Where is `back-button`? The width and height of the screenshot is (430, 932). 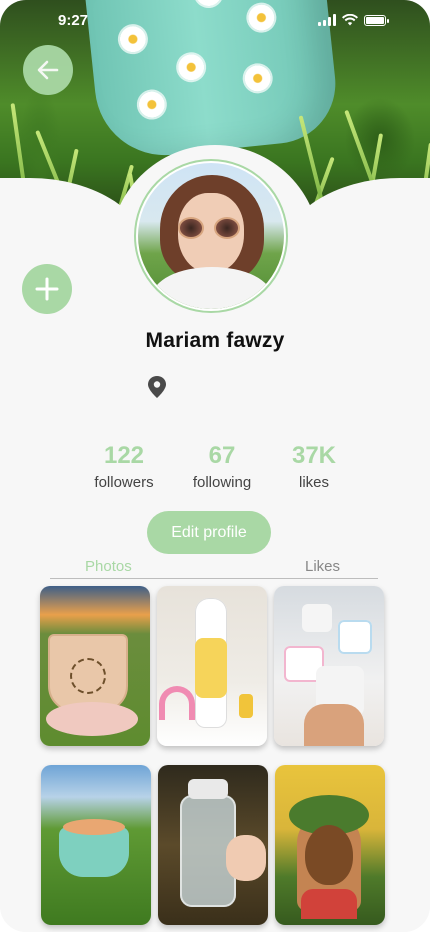 back-button is located at coordinates (48, 70).